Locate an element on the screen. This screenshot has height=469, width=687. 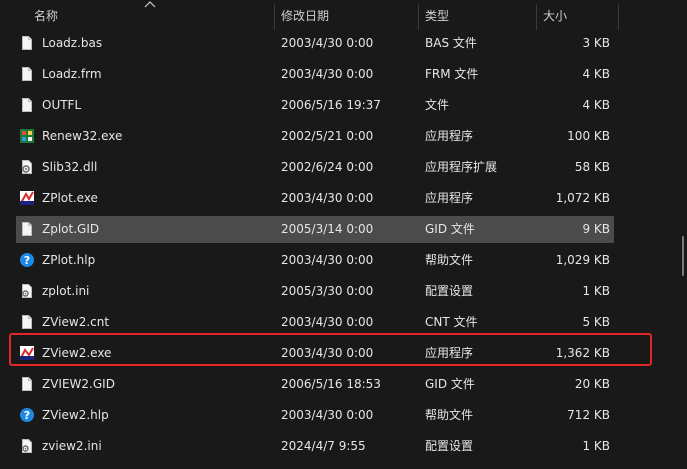
file-type: 文件 is located at coordinates (437, 105).